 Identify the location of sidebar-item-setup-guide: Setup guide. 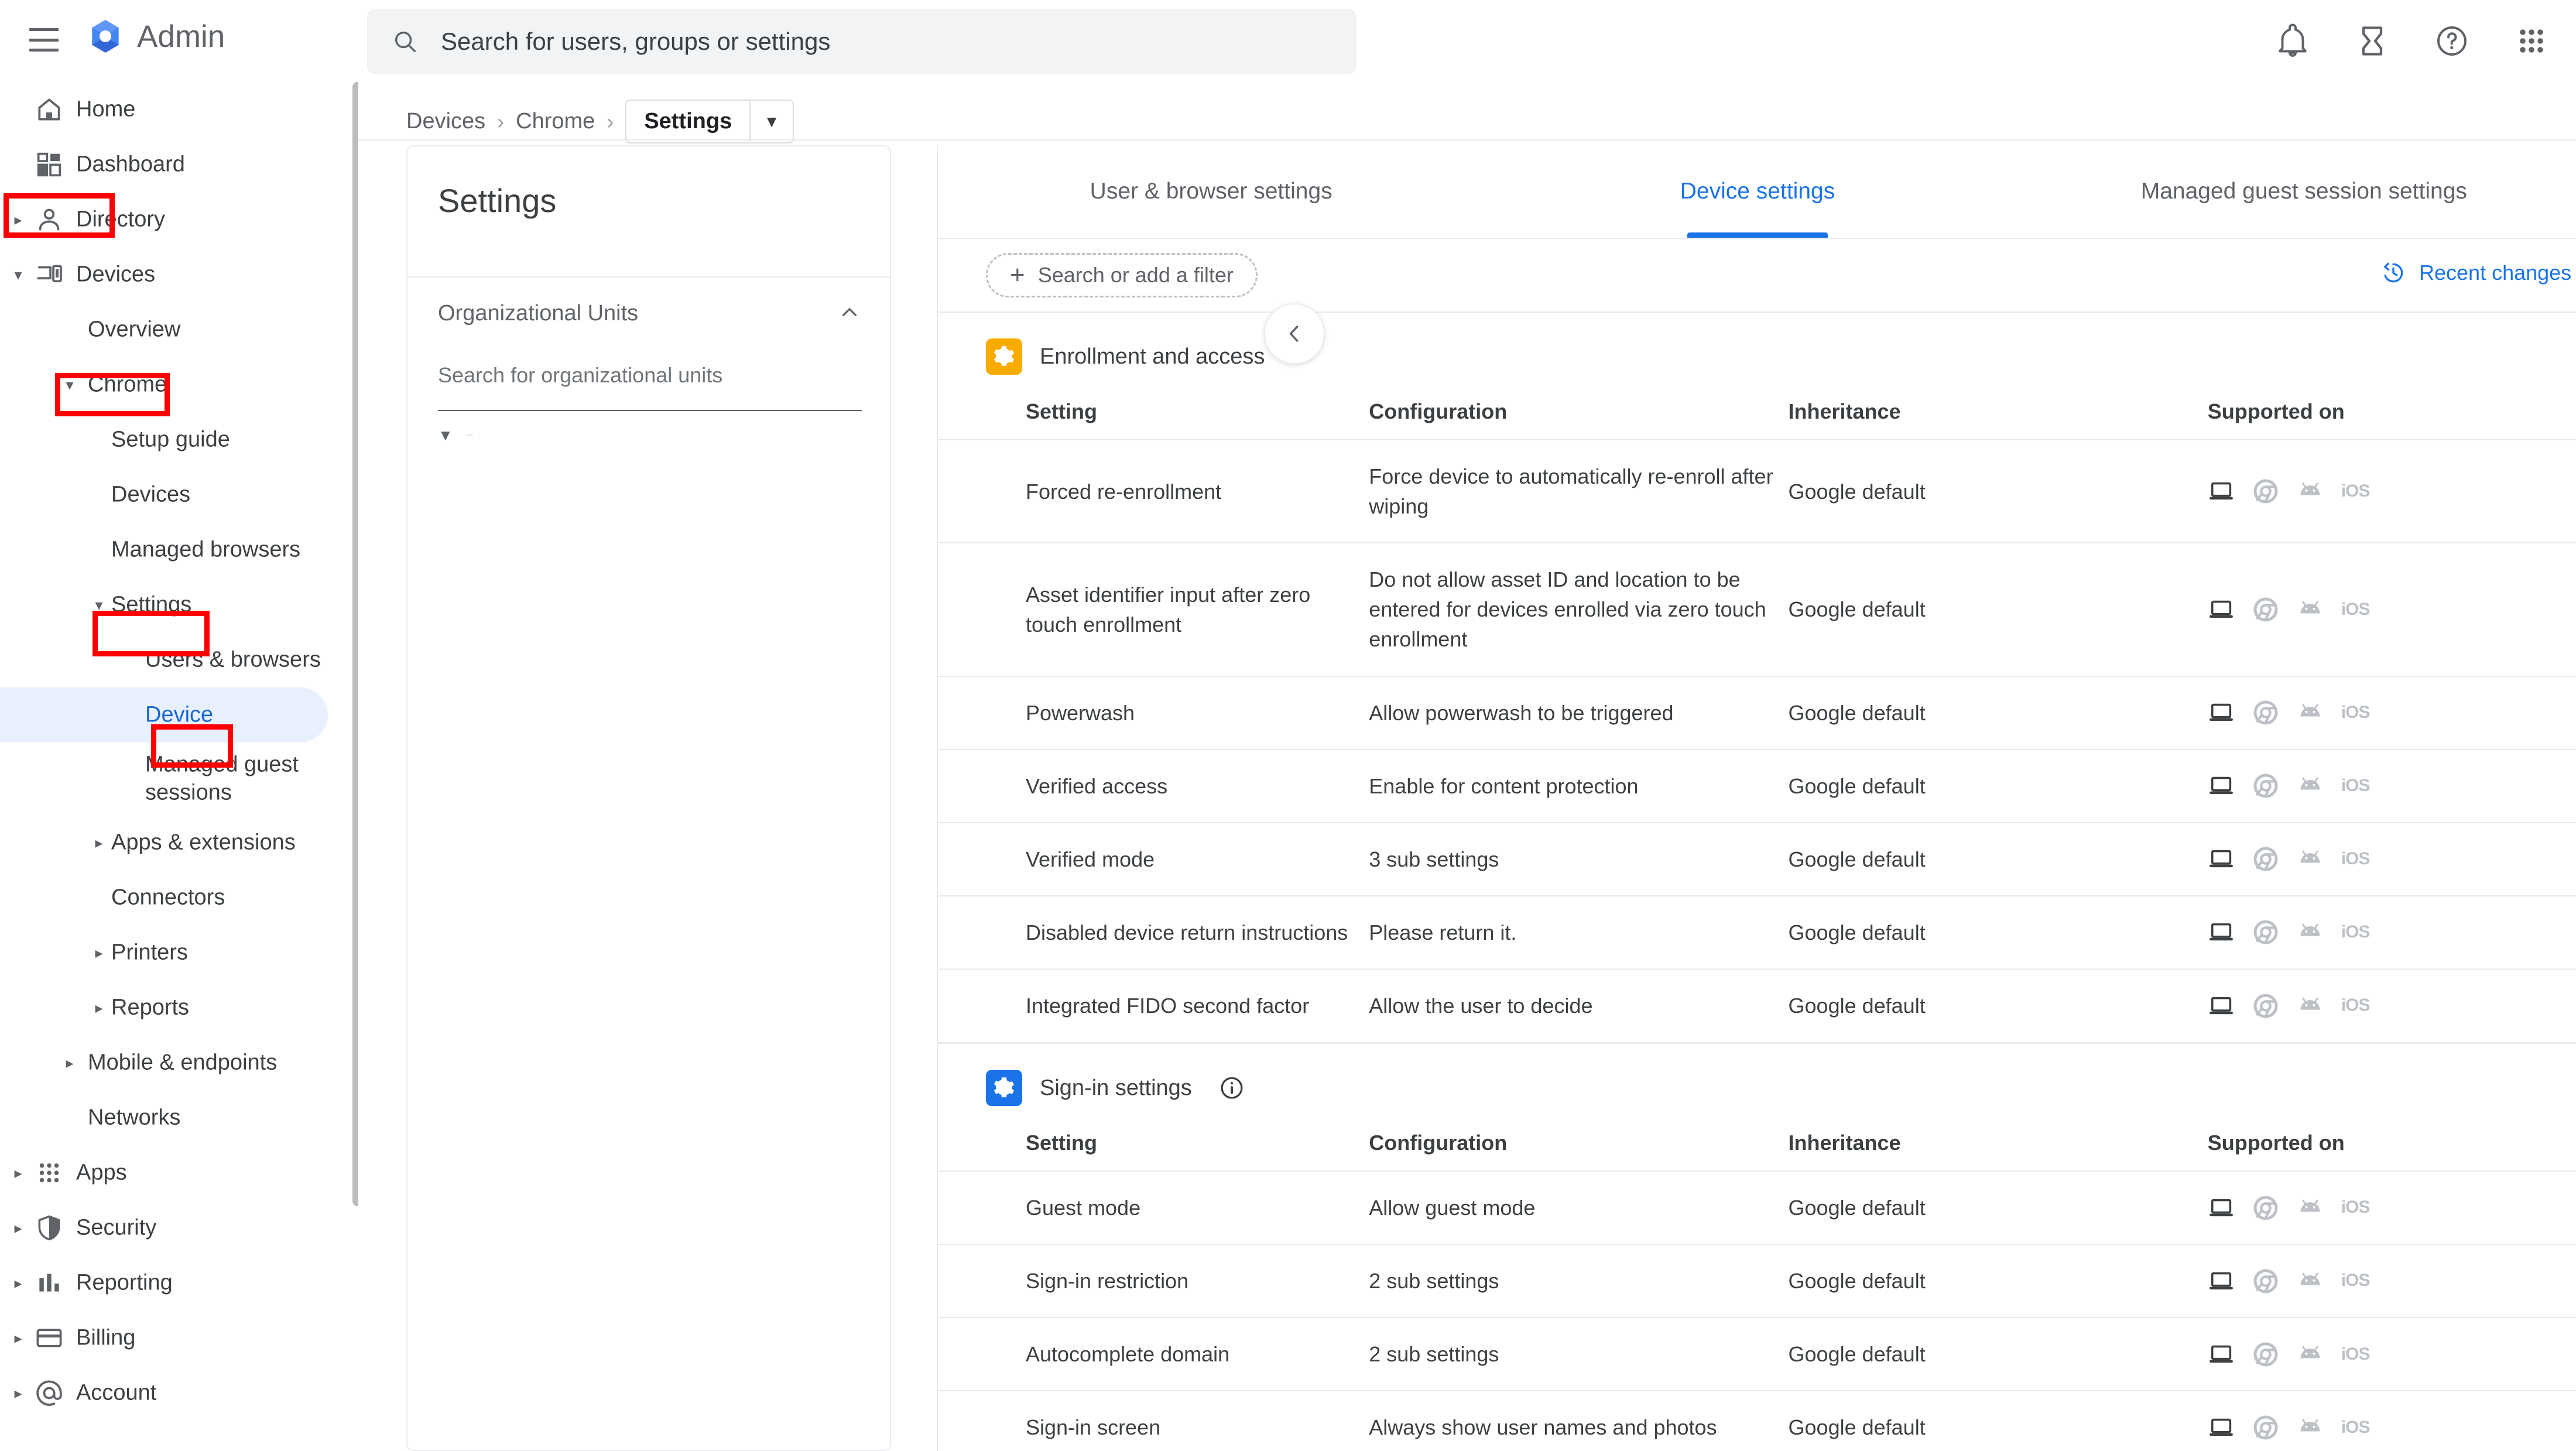
(179, 439).